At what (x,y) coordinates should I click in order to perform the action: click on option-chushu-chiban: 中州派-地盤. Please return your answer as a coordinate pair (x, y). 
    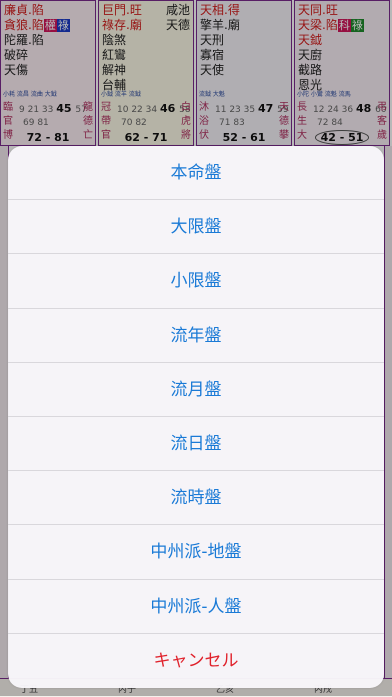
    Looking at the image, I should click on (196, 552).